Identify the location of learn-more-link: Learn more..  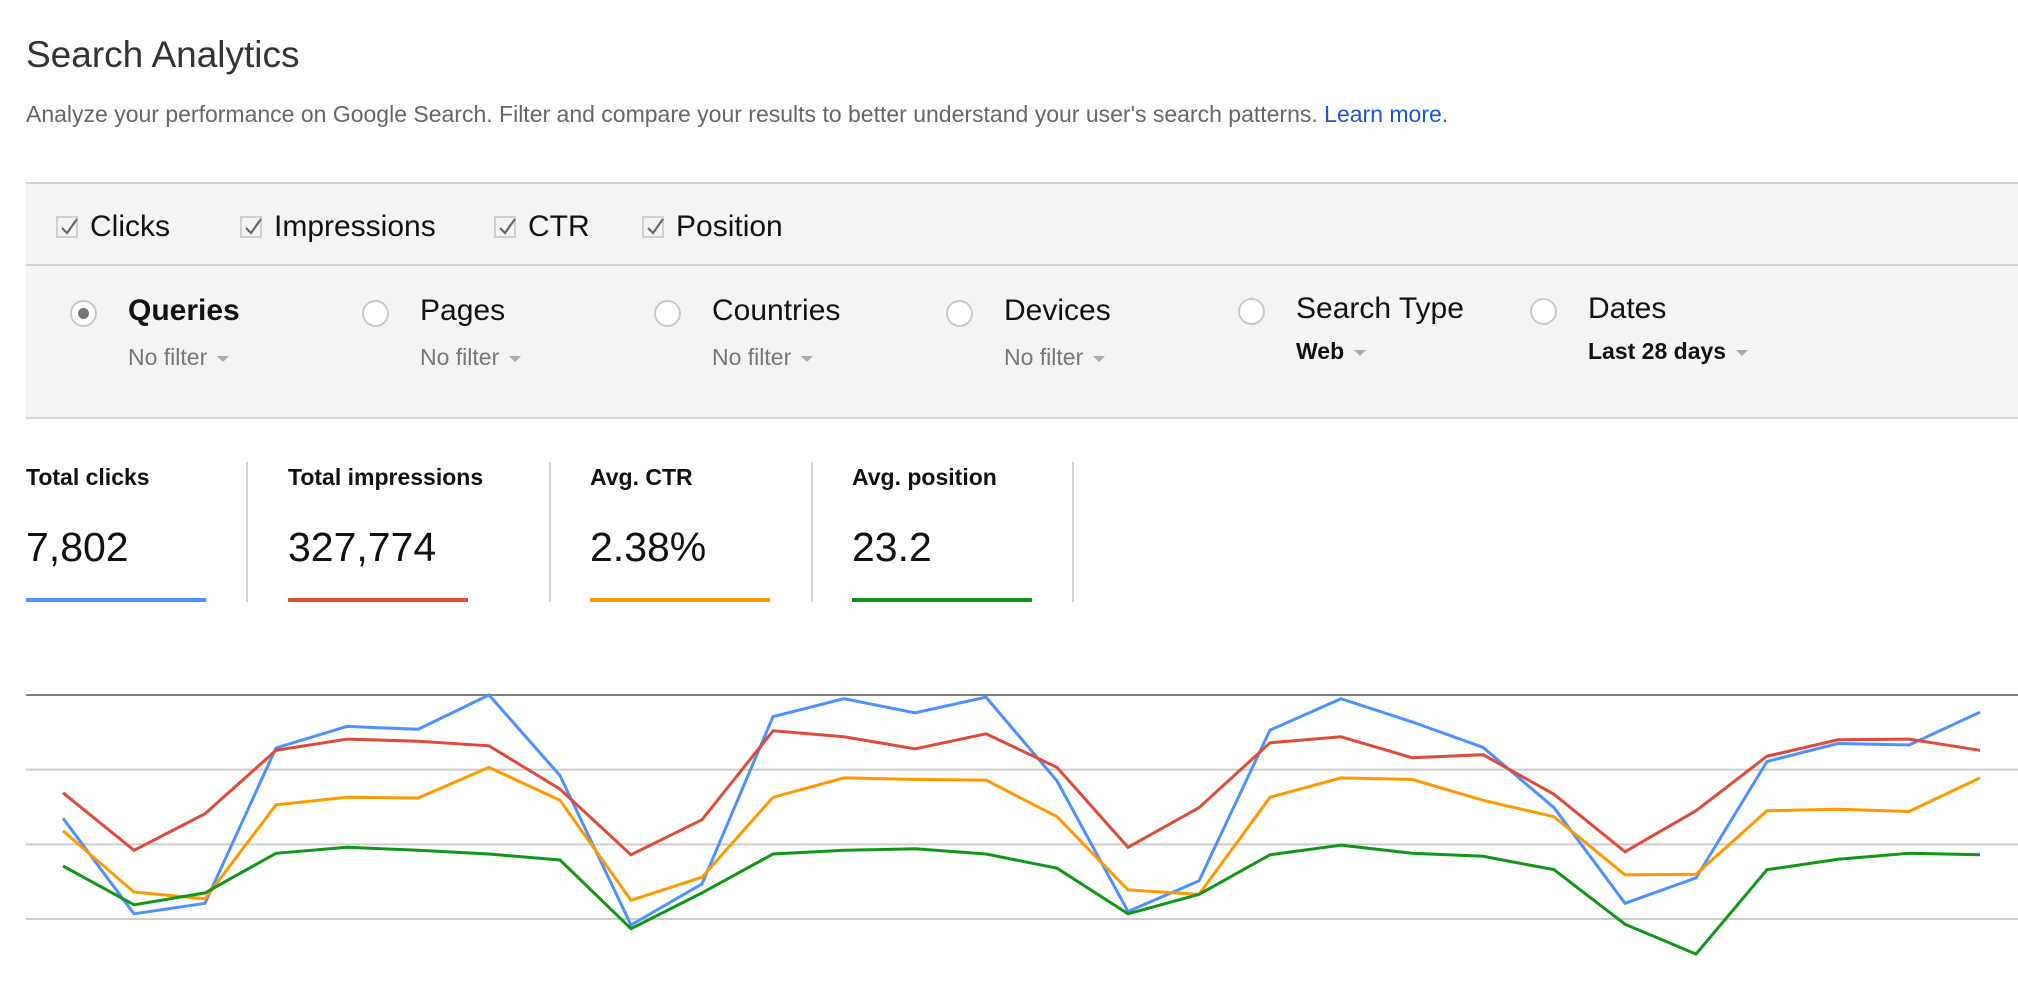
(1386, 114).